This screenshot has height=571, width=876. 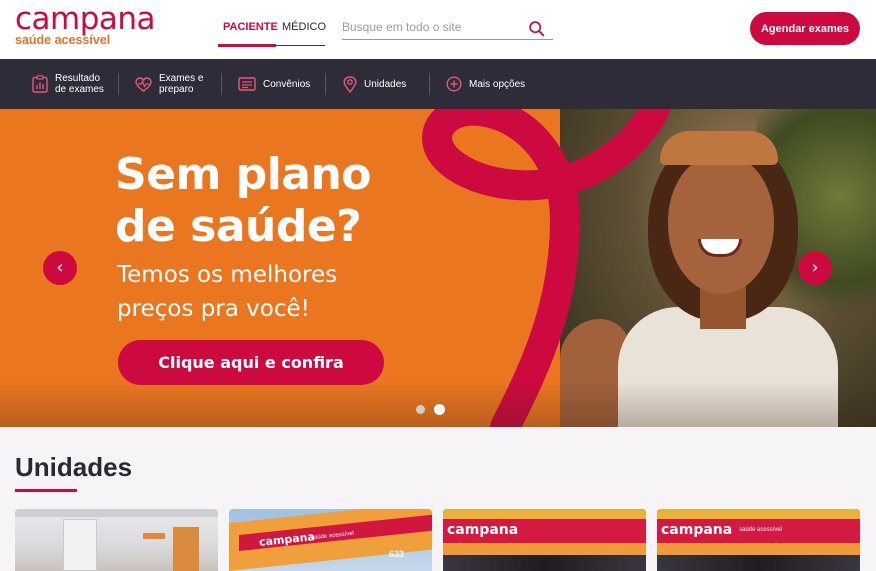 What do you see at coordinates (78, 78) in the screenshot?
I see `nav-resultado-line1: Resultado` at bounding box center [78, 78].